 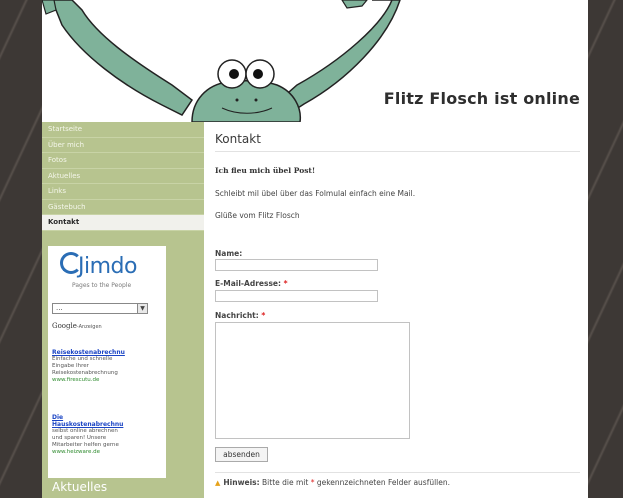 What do you see at coordinates (237, 315) in the screenshot?
I see `message-label-text: Nachricht:` at bounding box center [237, 315].